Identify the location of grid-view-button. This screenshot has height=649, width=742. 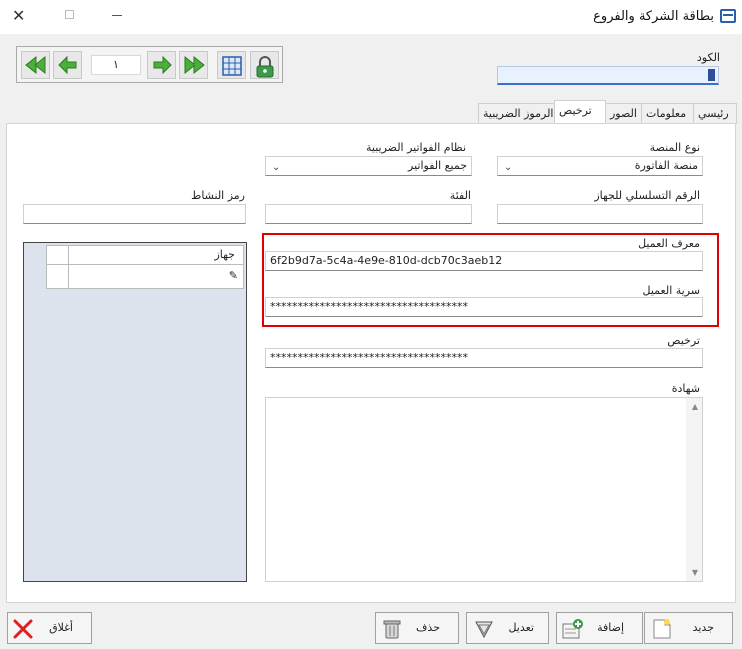
(231, 65).